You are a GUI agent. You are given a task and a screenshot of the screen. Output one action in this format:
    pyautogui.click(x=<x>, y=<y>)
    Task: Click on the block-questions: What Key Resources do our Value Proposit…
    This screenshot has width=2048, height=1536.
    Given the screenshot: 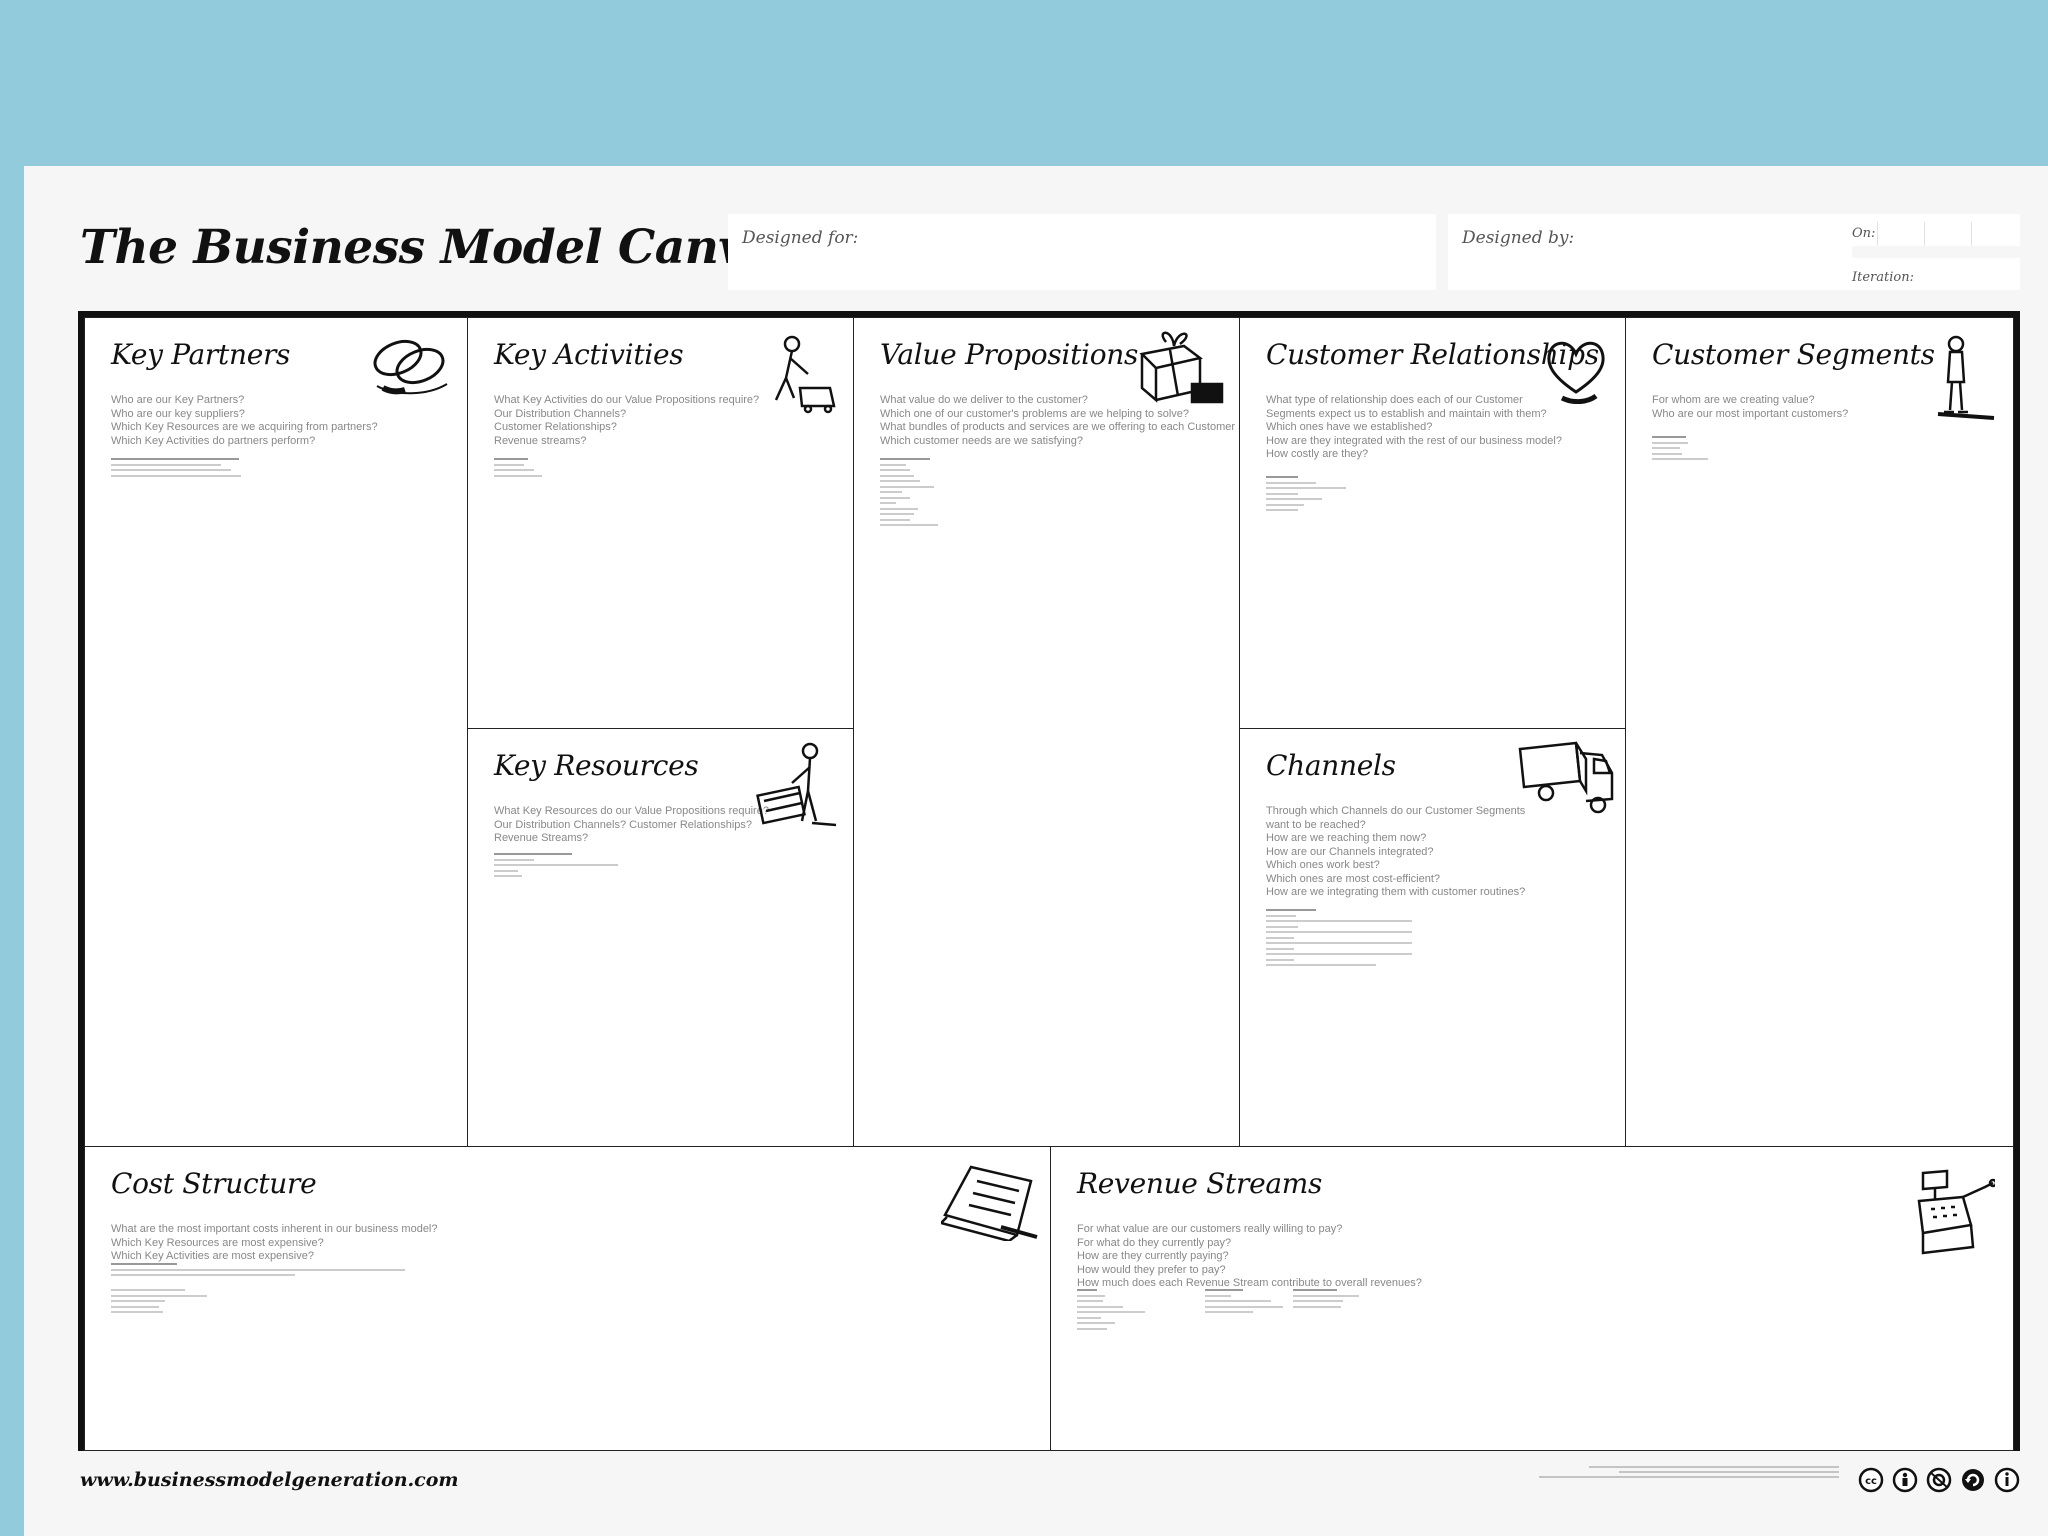 What is the action you would take?
    pyautogui.click(x=631, y=824)
    